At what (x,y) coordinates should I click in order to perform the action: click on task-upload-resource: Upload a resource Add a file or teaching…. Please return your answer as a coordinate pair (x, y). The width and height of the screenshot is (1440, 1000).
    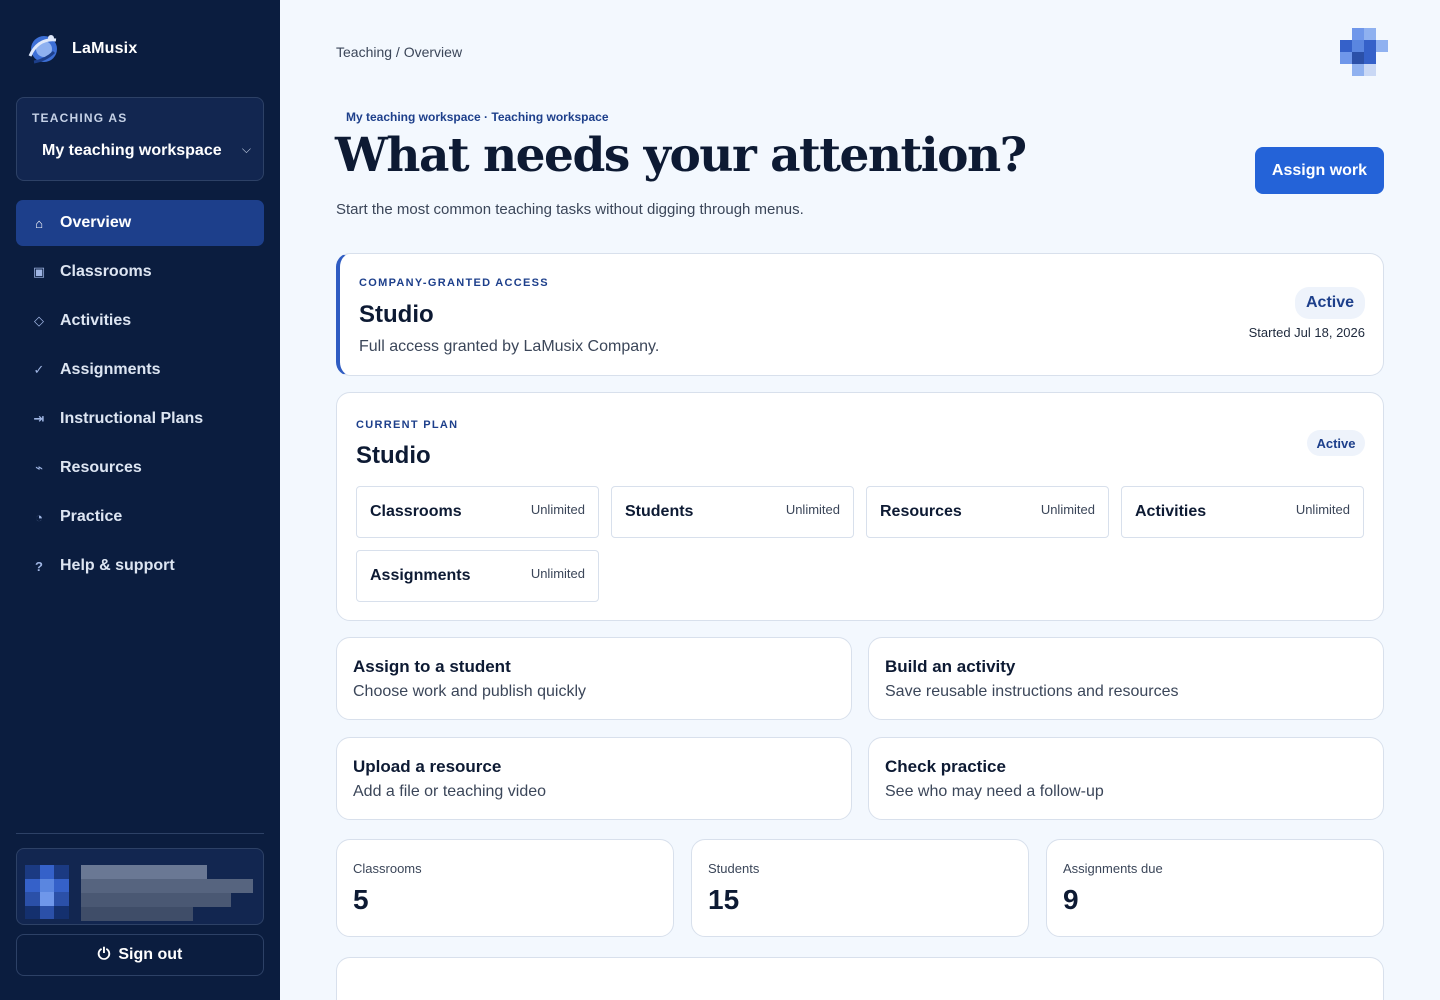
    Looking at the image, I should click on (594, 778).